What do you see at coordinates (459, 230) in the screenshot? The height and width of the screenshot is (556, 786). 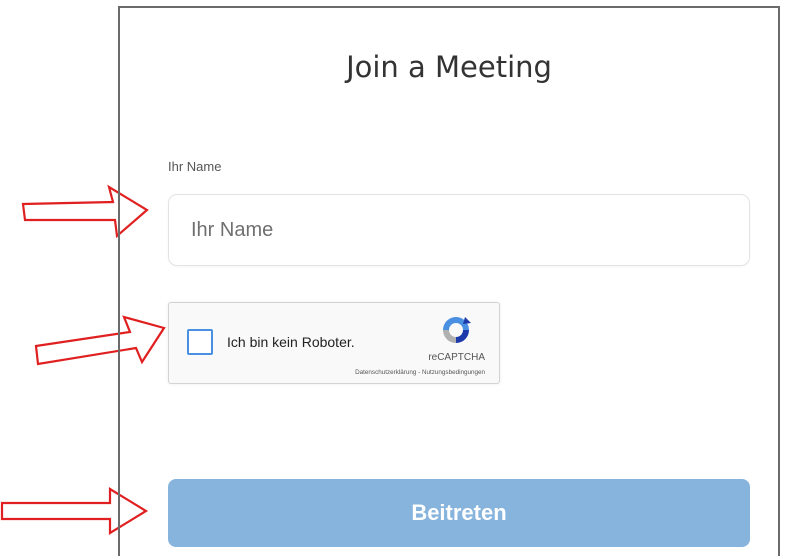 I see `name-input` at bounding box center [459, 230].